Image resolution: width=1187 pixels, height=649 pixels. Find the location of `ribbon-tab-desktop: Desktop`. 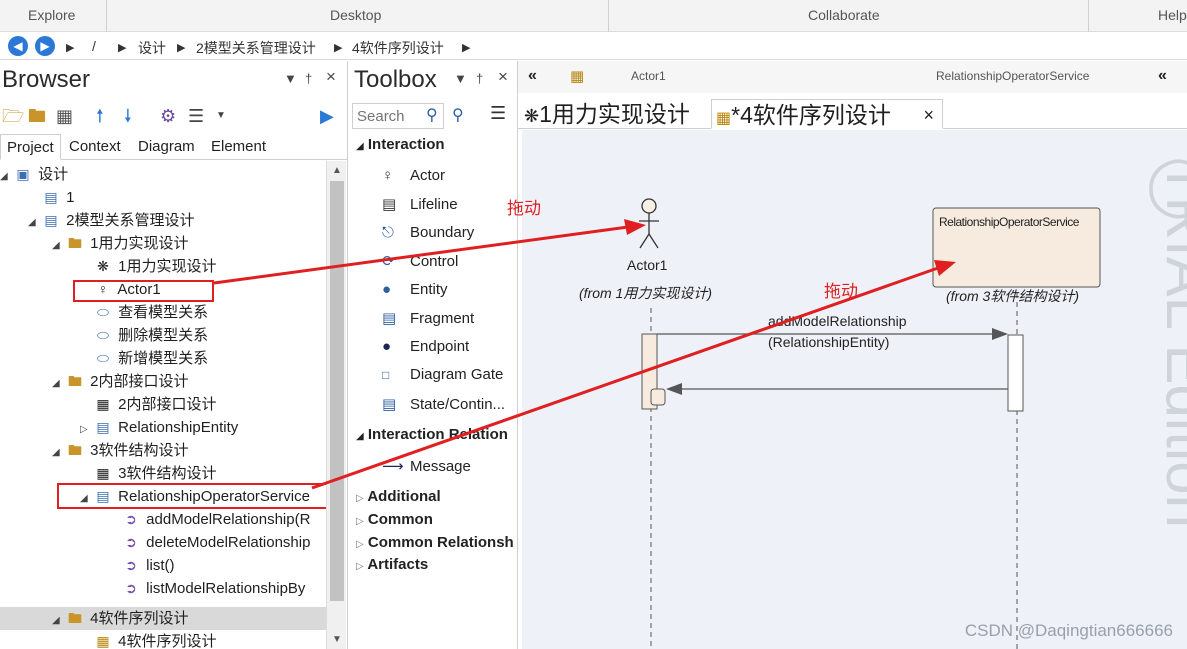

ribbon-tab-desktop: Desktop is located at coordinates (355, 15).